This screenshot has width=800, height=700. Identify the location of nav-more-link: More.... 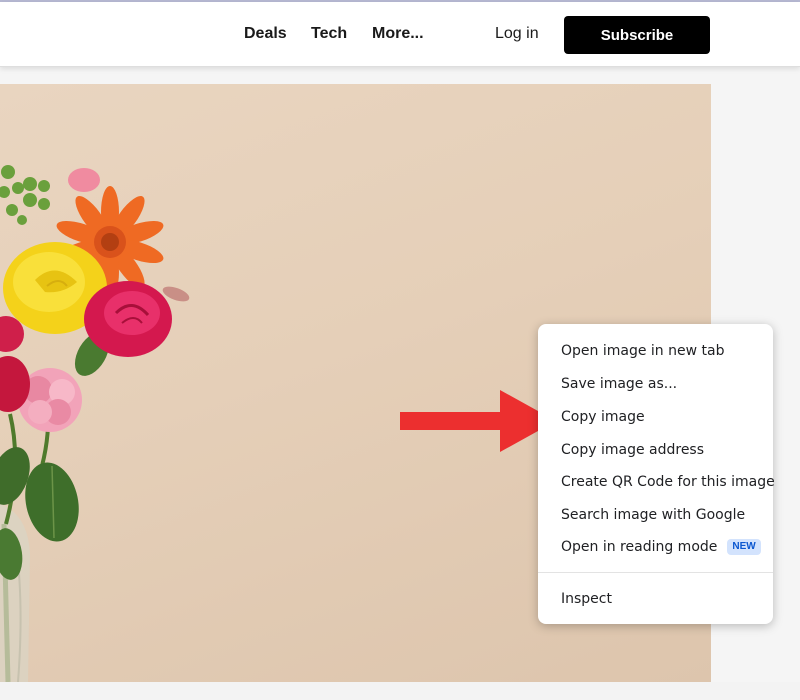
(398, 34).